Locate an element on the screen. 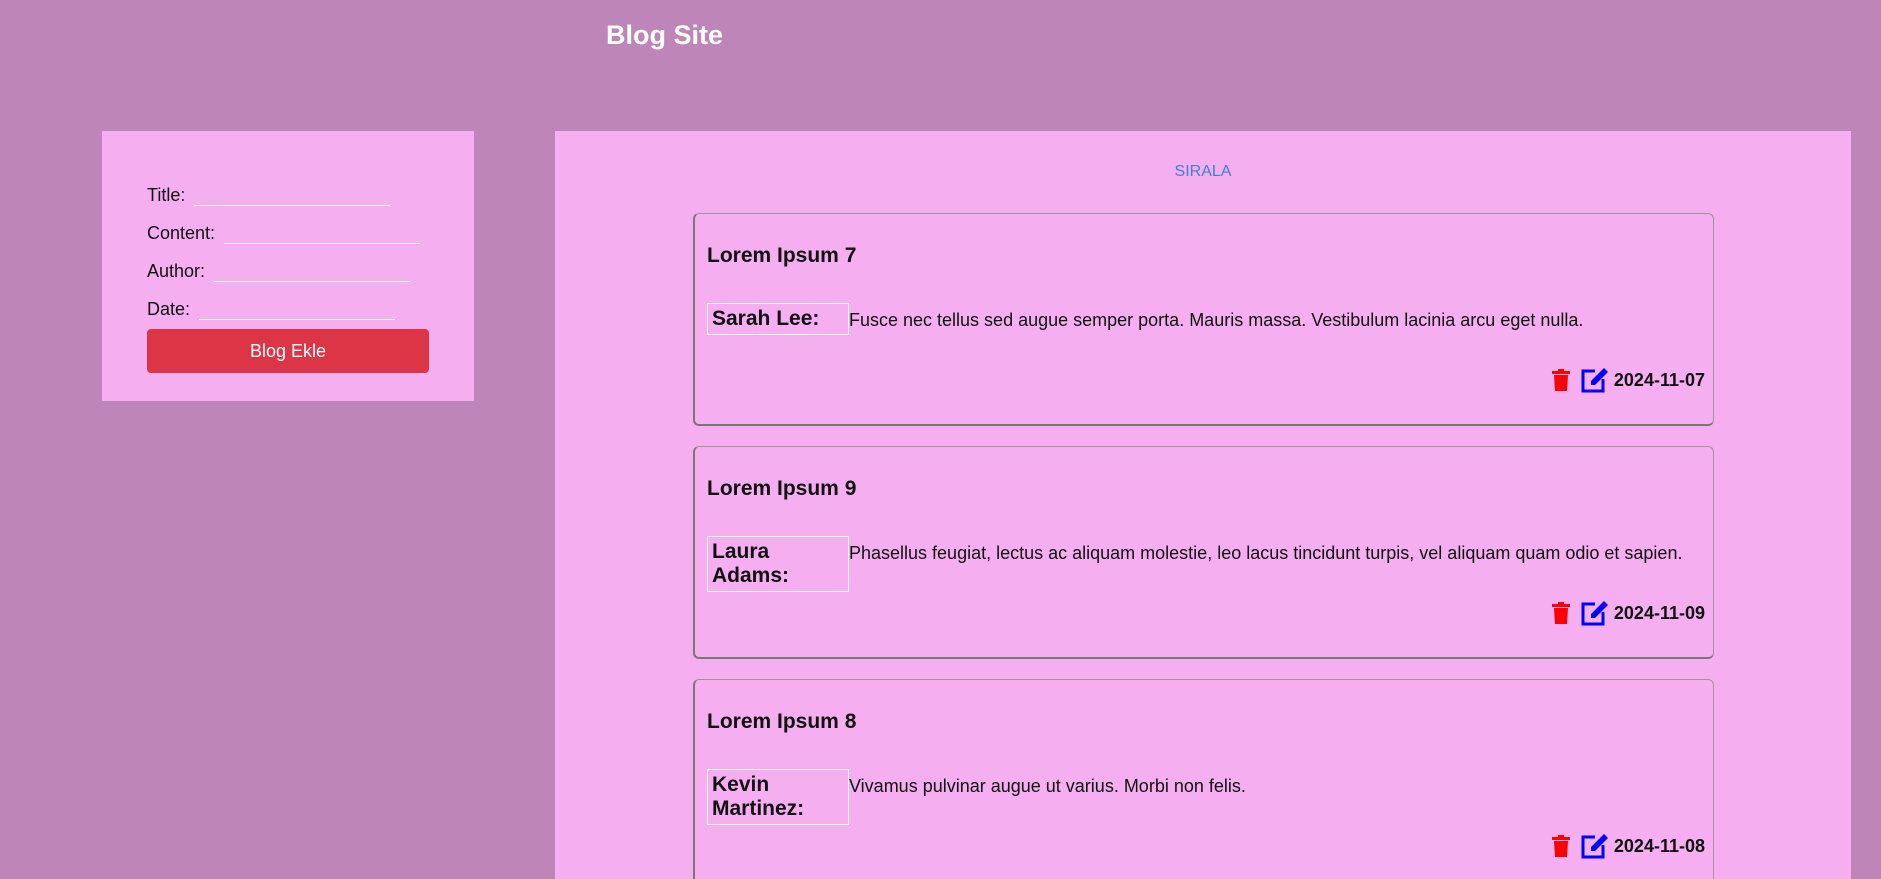  author-label: Author: is located at coordinates (176, 271).